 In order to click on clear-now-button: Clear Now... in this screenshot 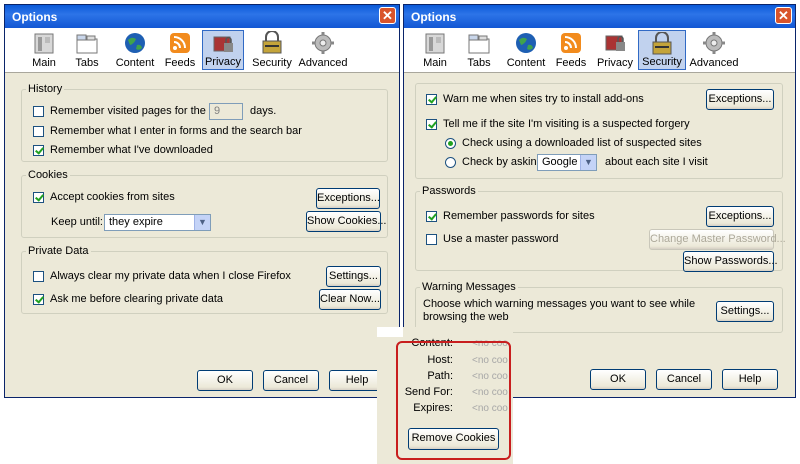, I will do `click(350, 299)`.